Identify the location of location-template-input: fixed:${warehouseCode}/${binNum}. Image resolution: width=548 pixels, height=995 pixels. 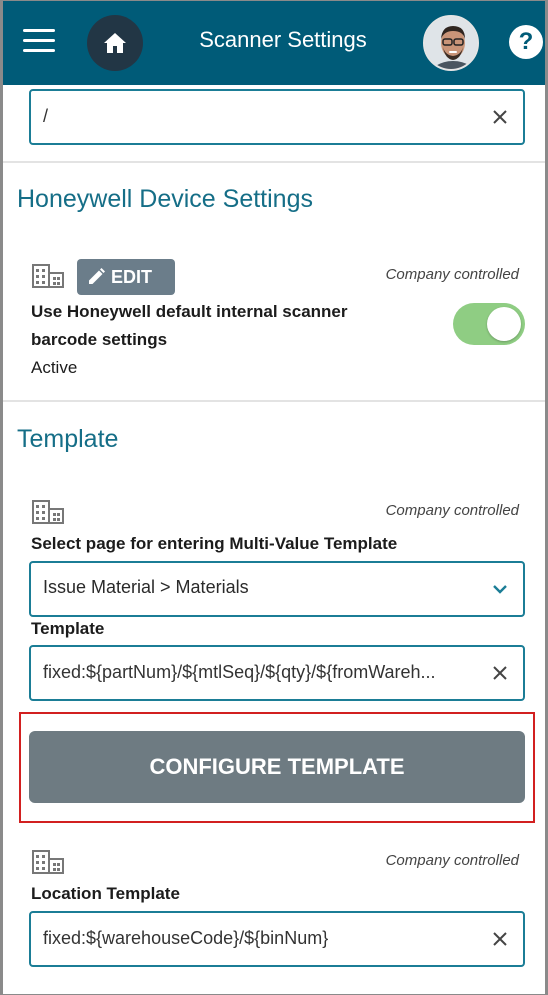
(277, 939).